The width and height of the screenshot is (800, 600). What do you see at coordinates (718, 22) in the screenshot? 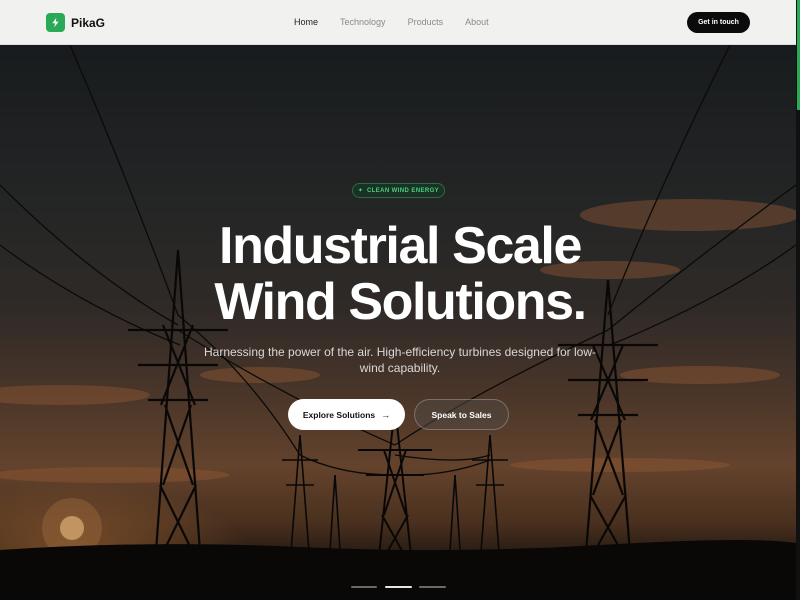
I see `get-in-touch-button: Get in touch` at bounding box center [718, 22].